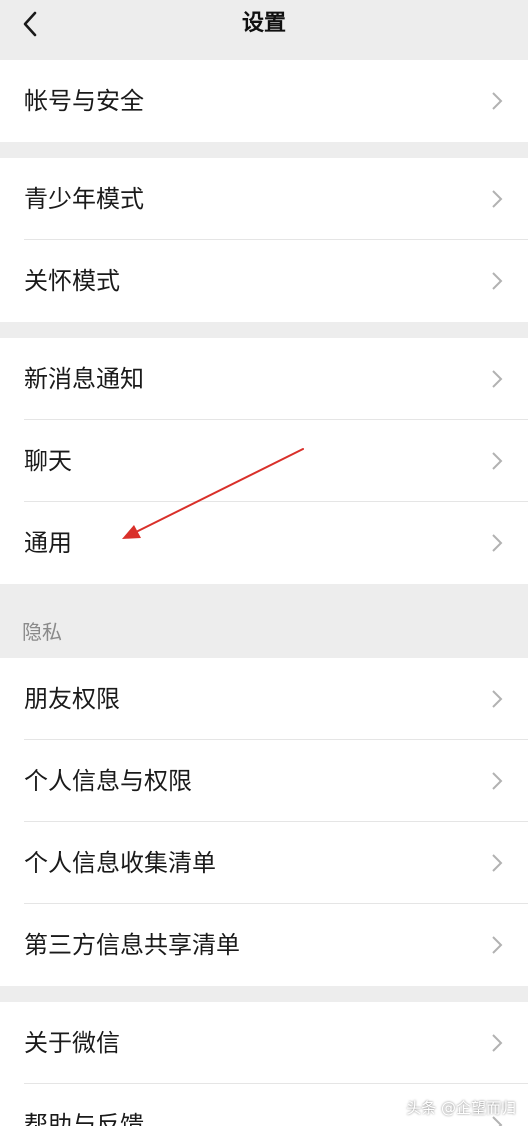 This screenshot has width=528, height=1126. What do you see at coordinates (48, 543) in the screenshot?
I see `settings-item-label: 通用` at bounding box center [48, 543].